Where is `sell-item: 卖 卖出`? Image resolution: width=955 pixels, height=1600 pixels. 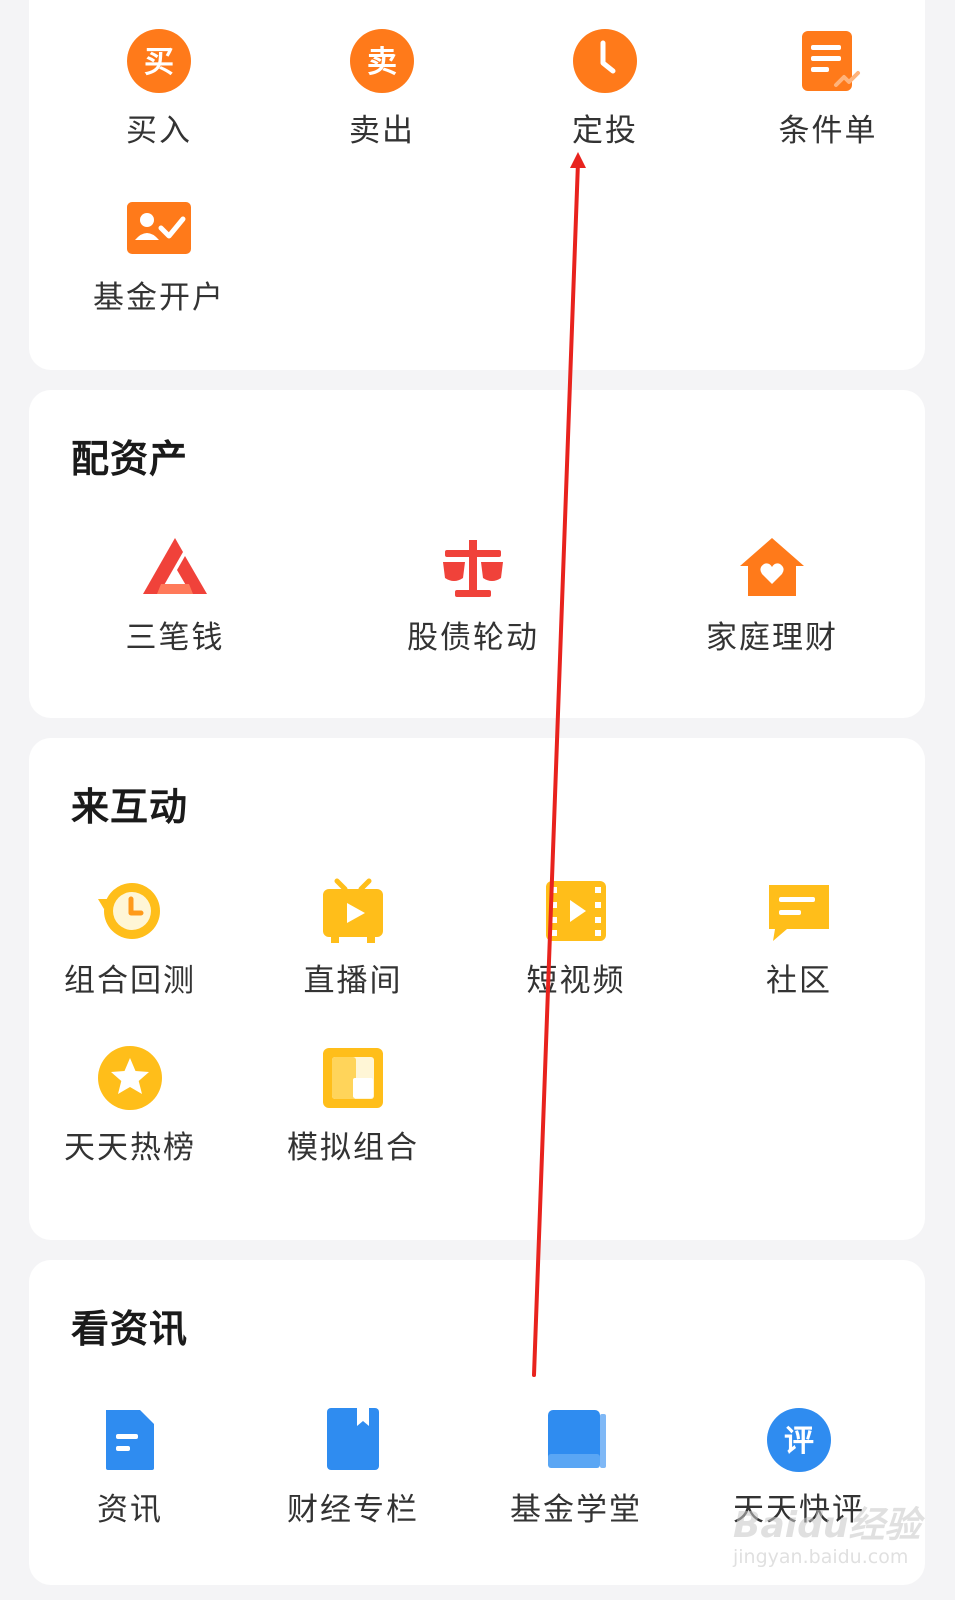 sell-item: 卖 卖出 is located at coordinates (382, 87).